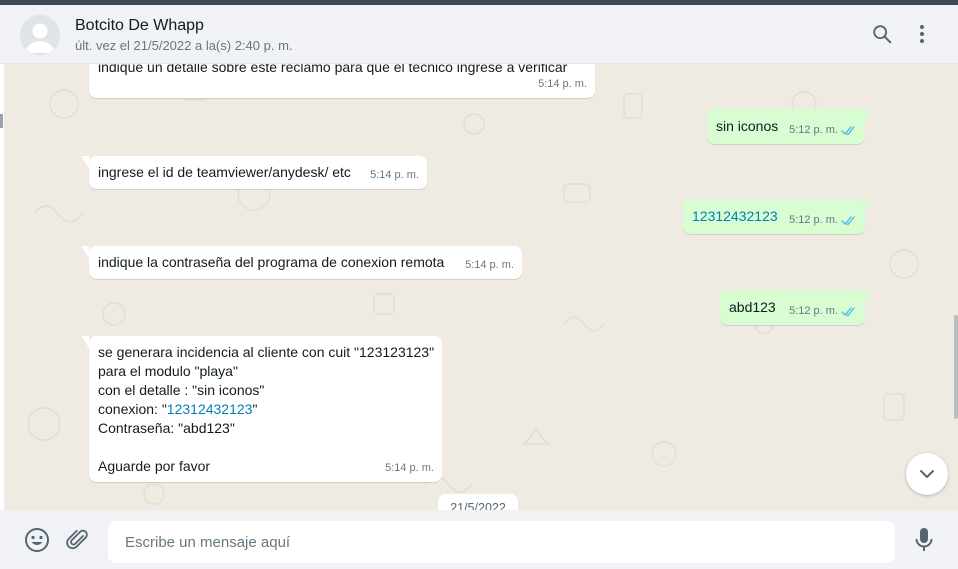  I want to click on emoji-button, so click(37, 540).